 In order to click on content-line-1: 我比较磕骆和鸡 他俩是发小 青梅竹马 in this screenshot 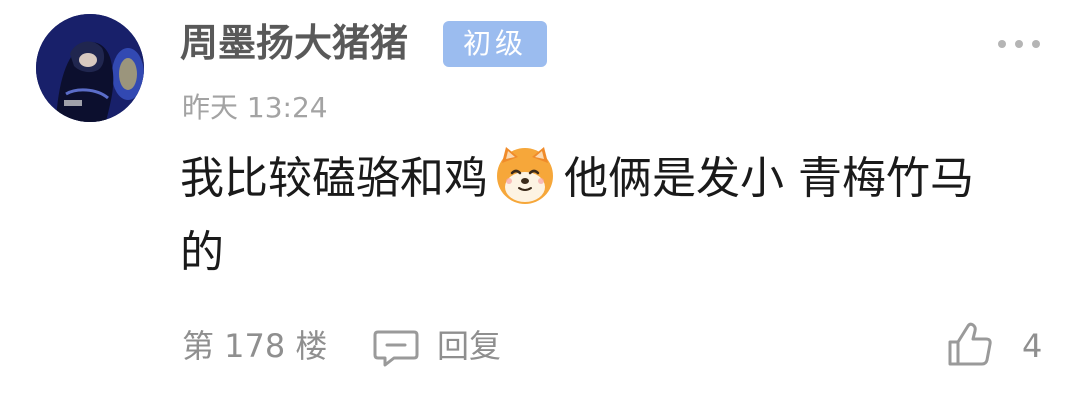, I will do `click(615, 179)`.